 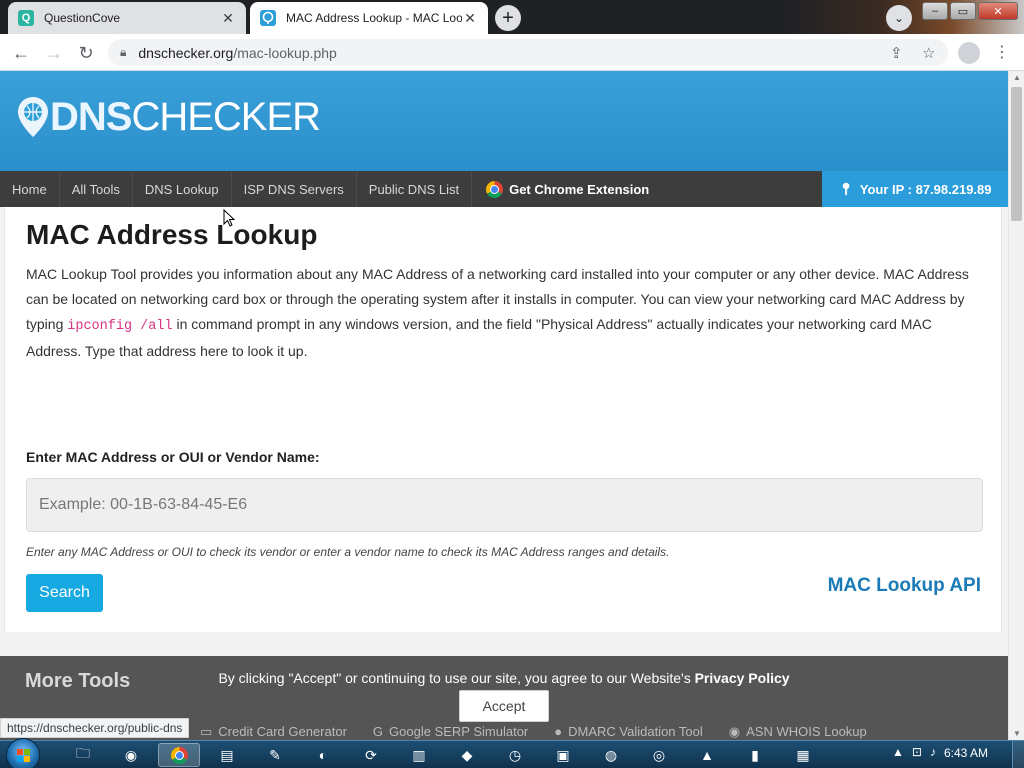 I want to click on share-icon: ⇪, so click(x=896, y=53).